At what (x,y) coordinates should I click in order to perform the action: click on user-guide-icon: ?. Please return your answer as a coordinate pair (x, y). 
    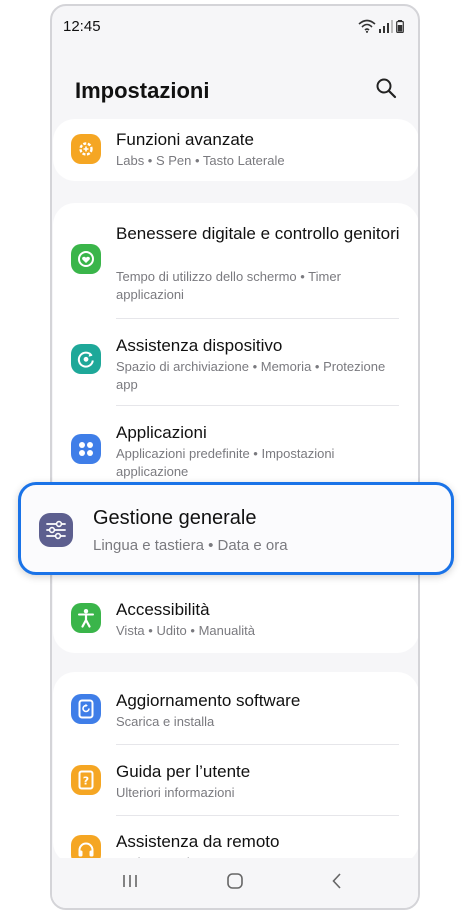
    Looking at the image, I should click on (86, 780).